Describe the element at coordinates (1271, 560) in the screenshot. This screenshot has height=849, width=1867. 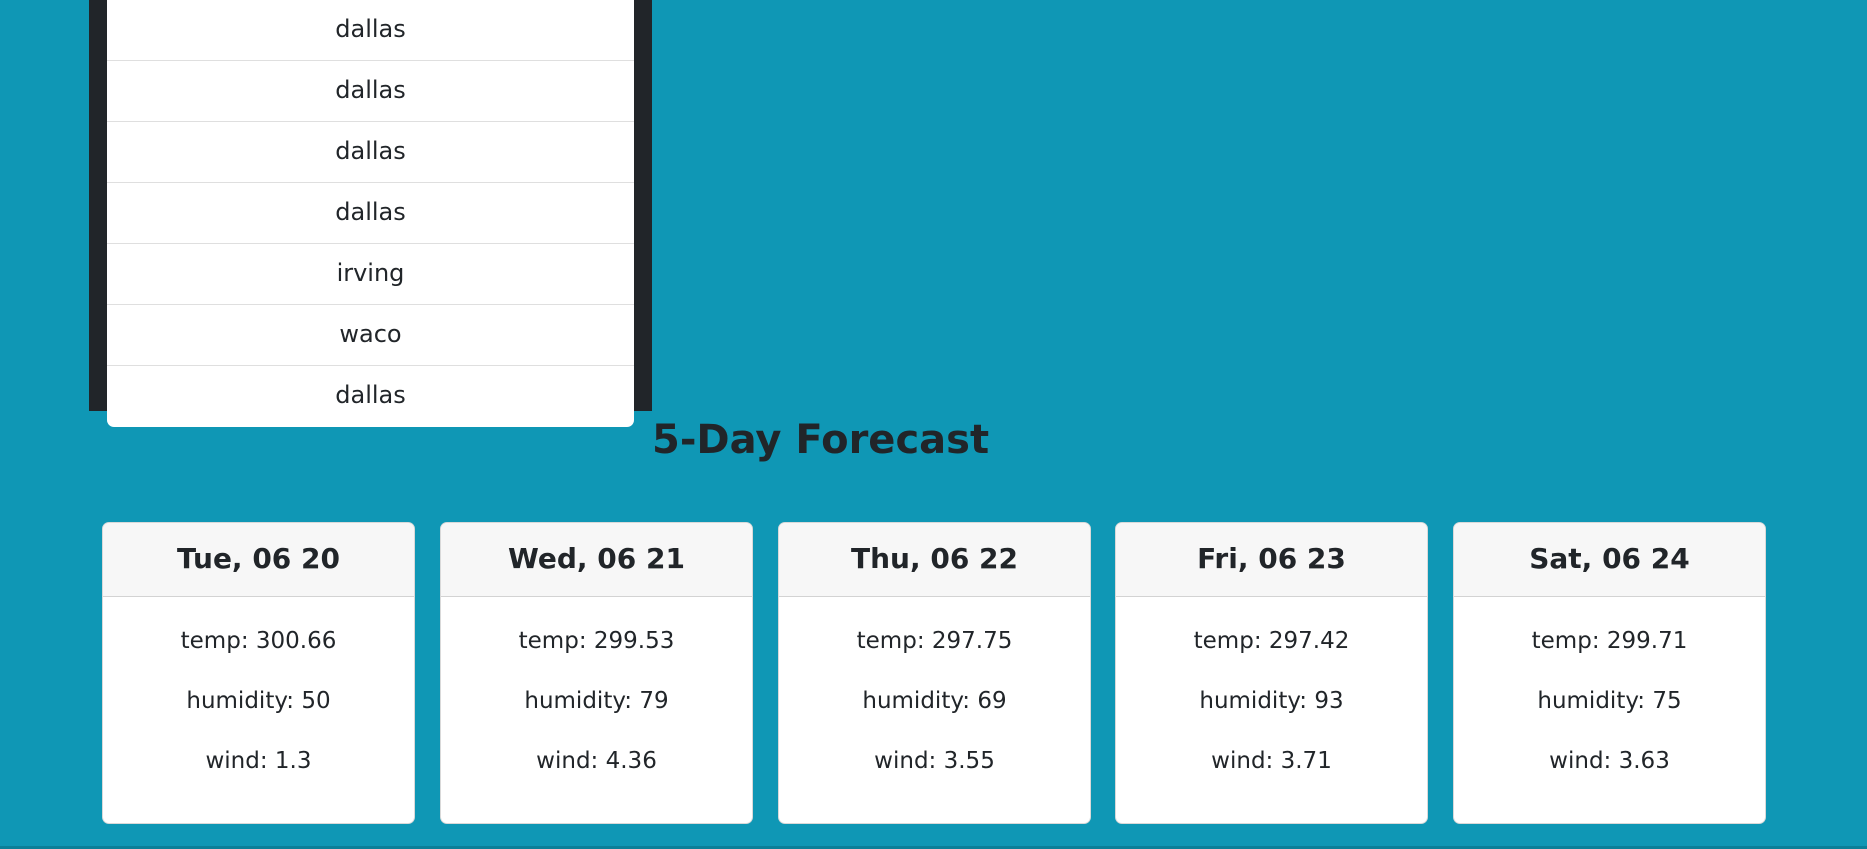
I see `forecast-date: Fri, 06 23` at that location.